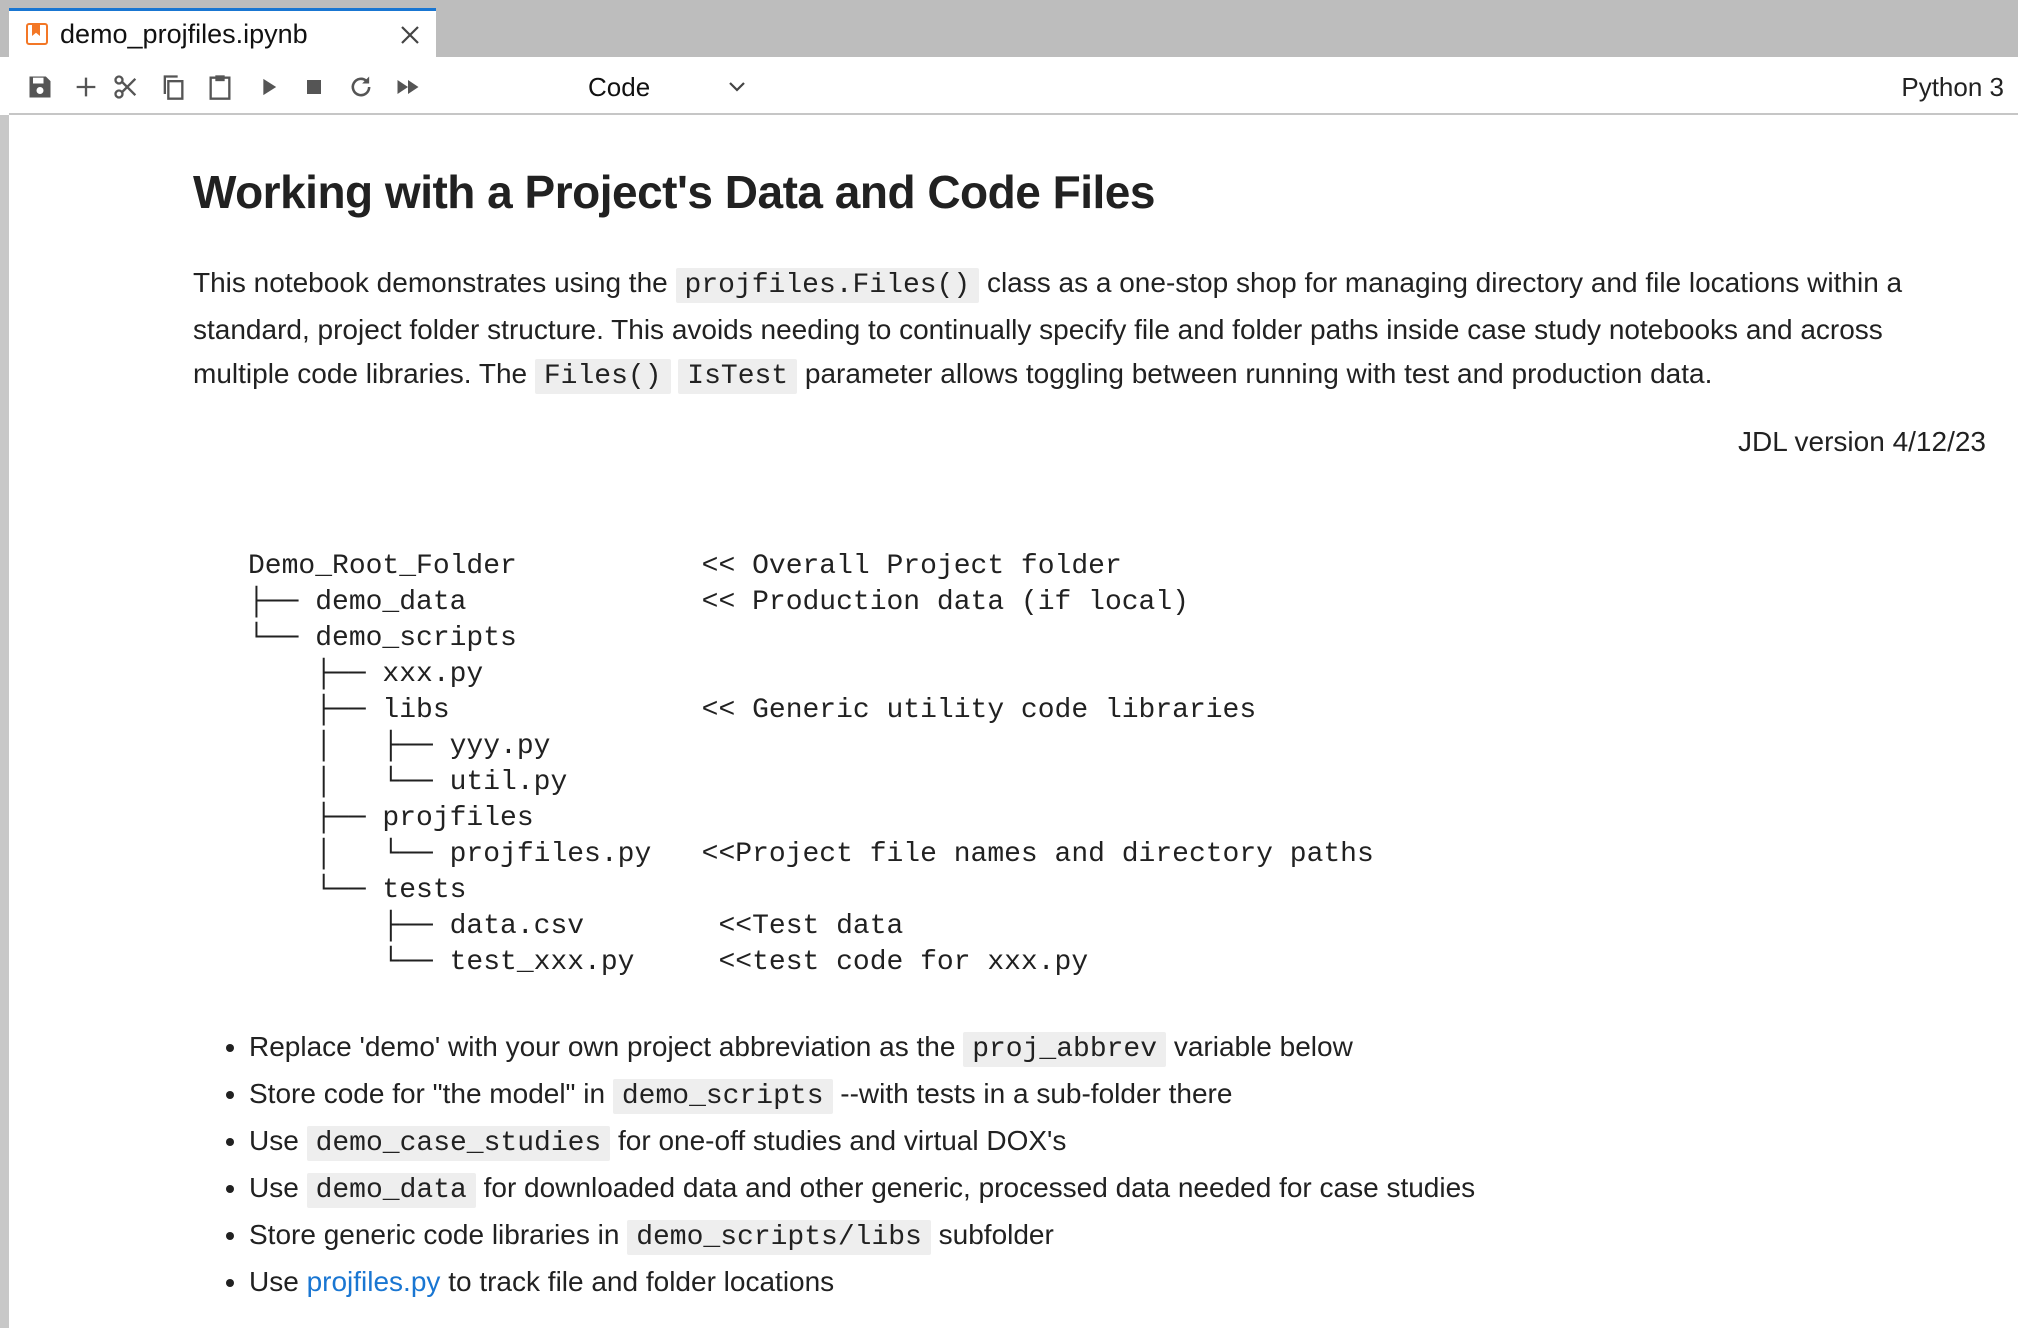  What do you see at coordinates (391, 1190) in the screenshot?
I see `inline-code: demo_data` at bounding box center [391, 1190].